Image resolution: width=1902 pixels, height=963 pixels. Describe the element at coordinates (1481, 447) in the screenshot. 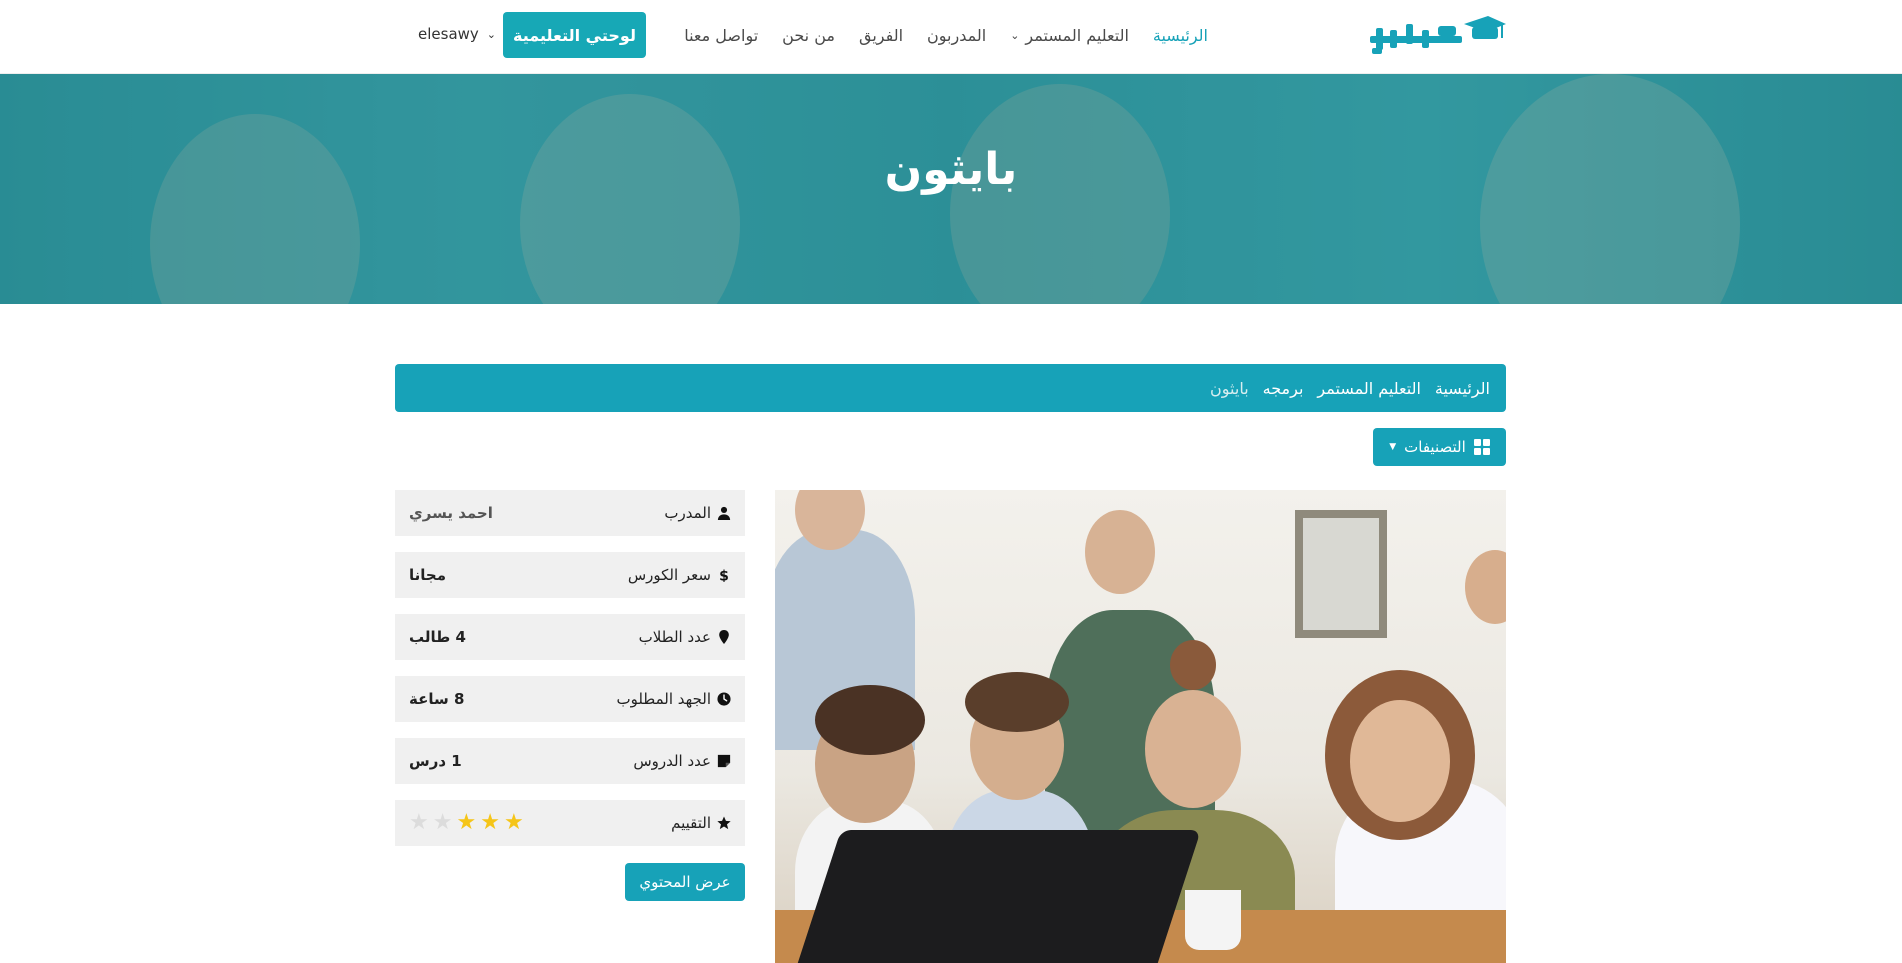

I see `grid-icon` at that location.